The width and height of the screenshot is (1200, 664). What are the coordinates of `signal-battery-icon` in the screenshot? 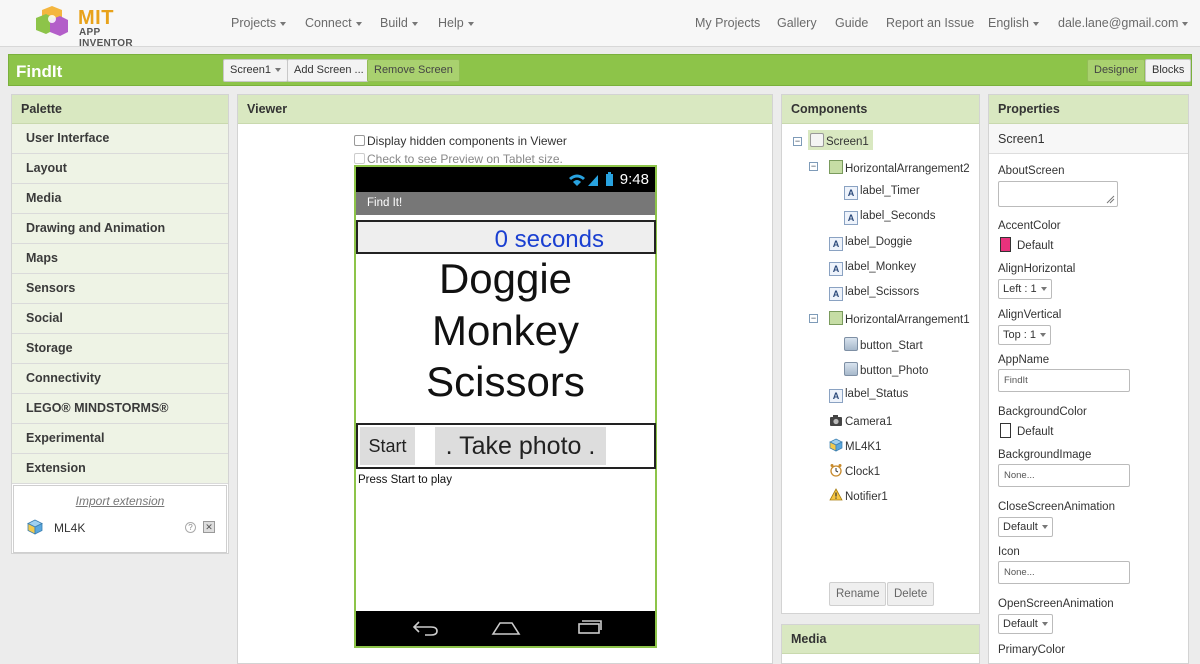 It's located at (591, 179).